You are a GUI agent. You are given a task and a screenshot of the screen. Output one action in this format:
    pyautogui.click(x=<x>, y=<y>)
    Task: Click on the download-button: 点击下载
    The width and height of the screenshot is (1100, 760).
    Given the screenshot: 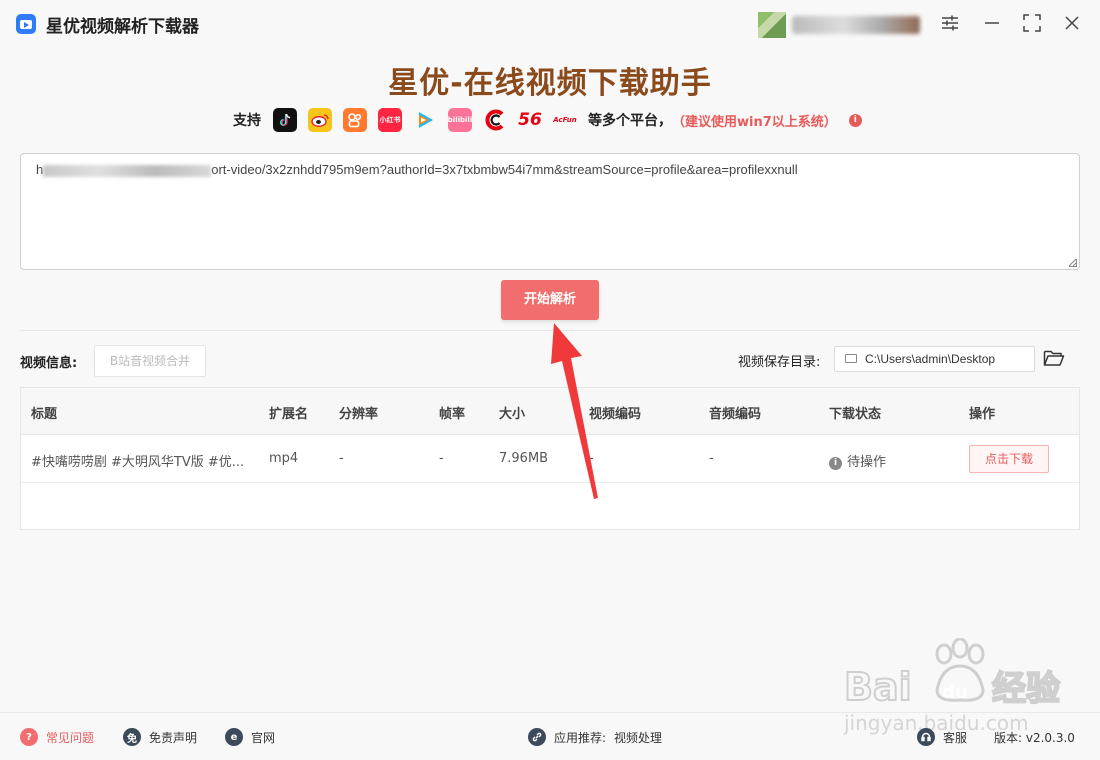 What is the action you would take?
    pyautogui.click(x=1009, y=459)
    